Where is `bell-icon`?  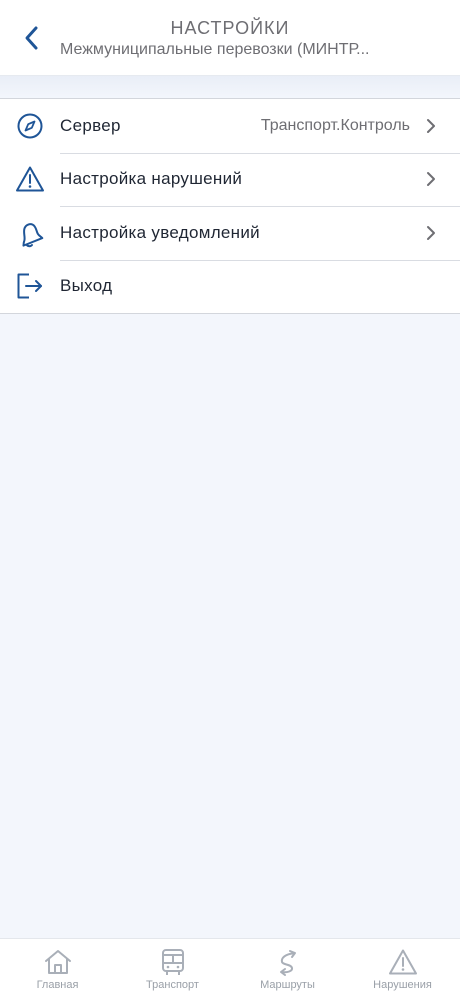 bell-icon is located at coordinates (30, 233).